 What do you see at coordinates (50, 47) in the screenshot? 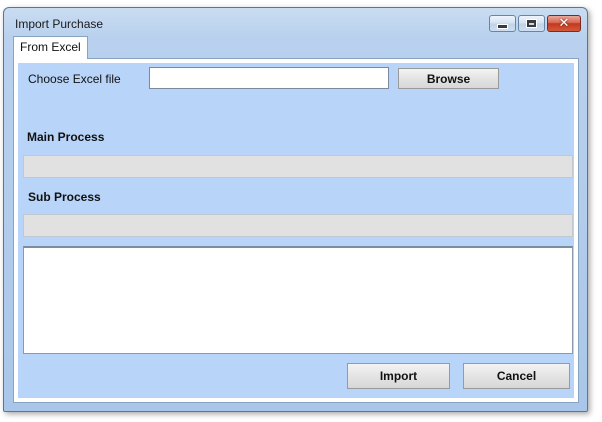
I see `tab-from-excel: From Excel` at bounding box center [50, 47].